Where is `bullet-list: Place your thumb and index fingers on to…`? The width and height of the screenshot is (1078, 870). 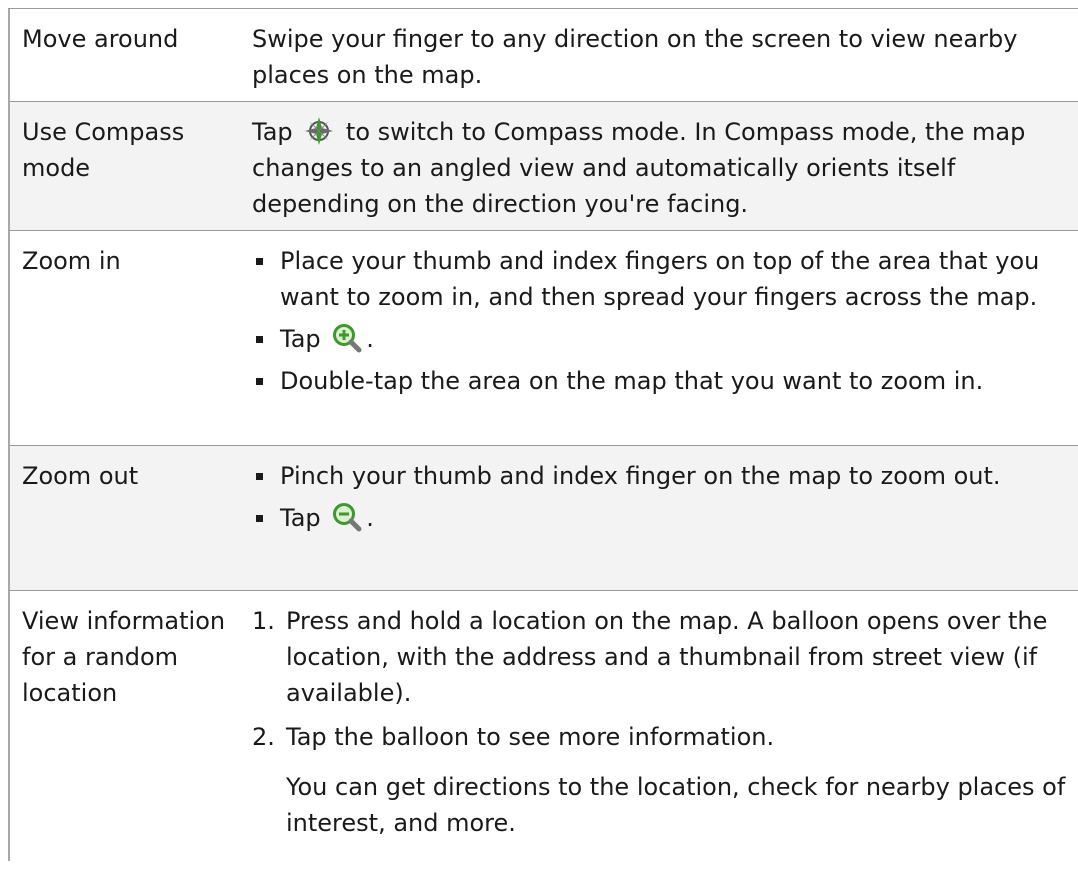 bullet-list: Place your thumb and index fingers on to… is located at coordinates (662, 321).